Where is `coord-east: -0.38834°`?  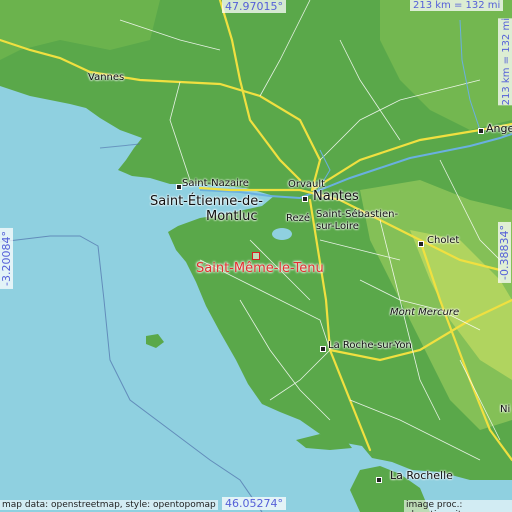
coord-east: -0.38834° is located at coordinates (504, 252).